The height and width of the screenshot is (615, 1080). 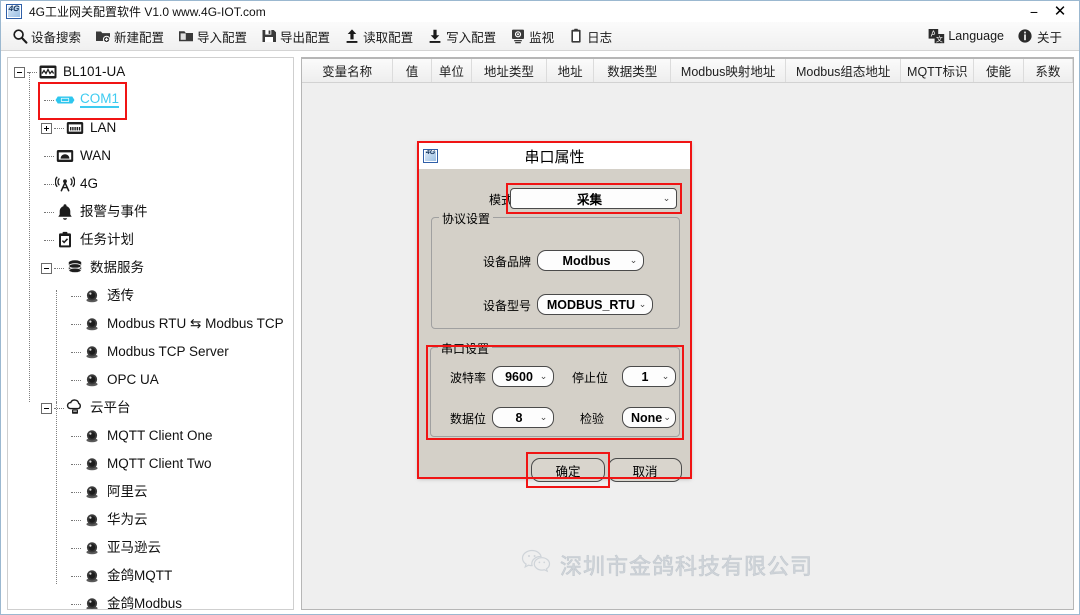 I want to click on toolbar-button-read-config: 读取配置, so click(x=378, y=36).